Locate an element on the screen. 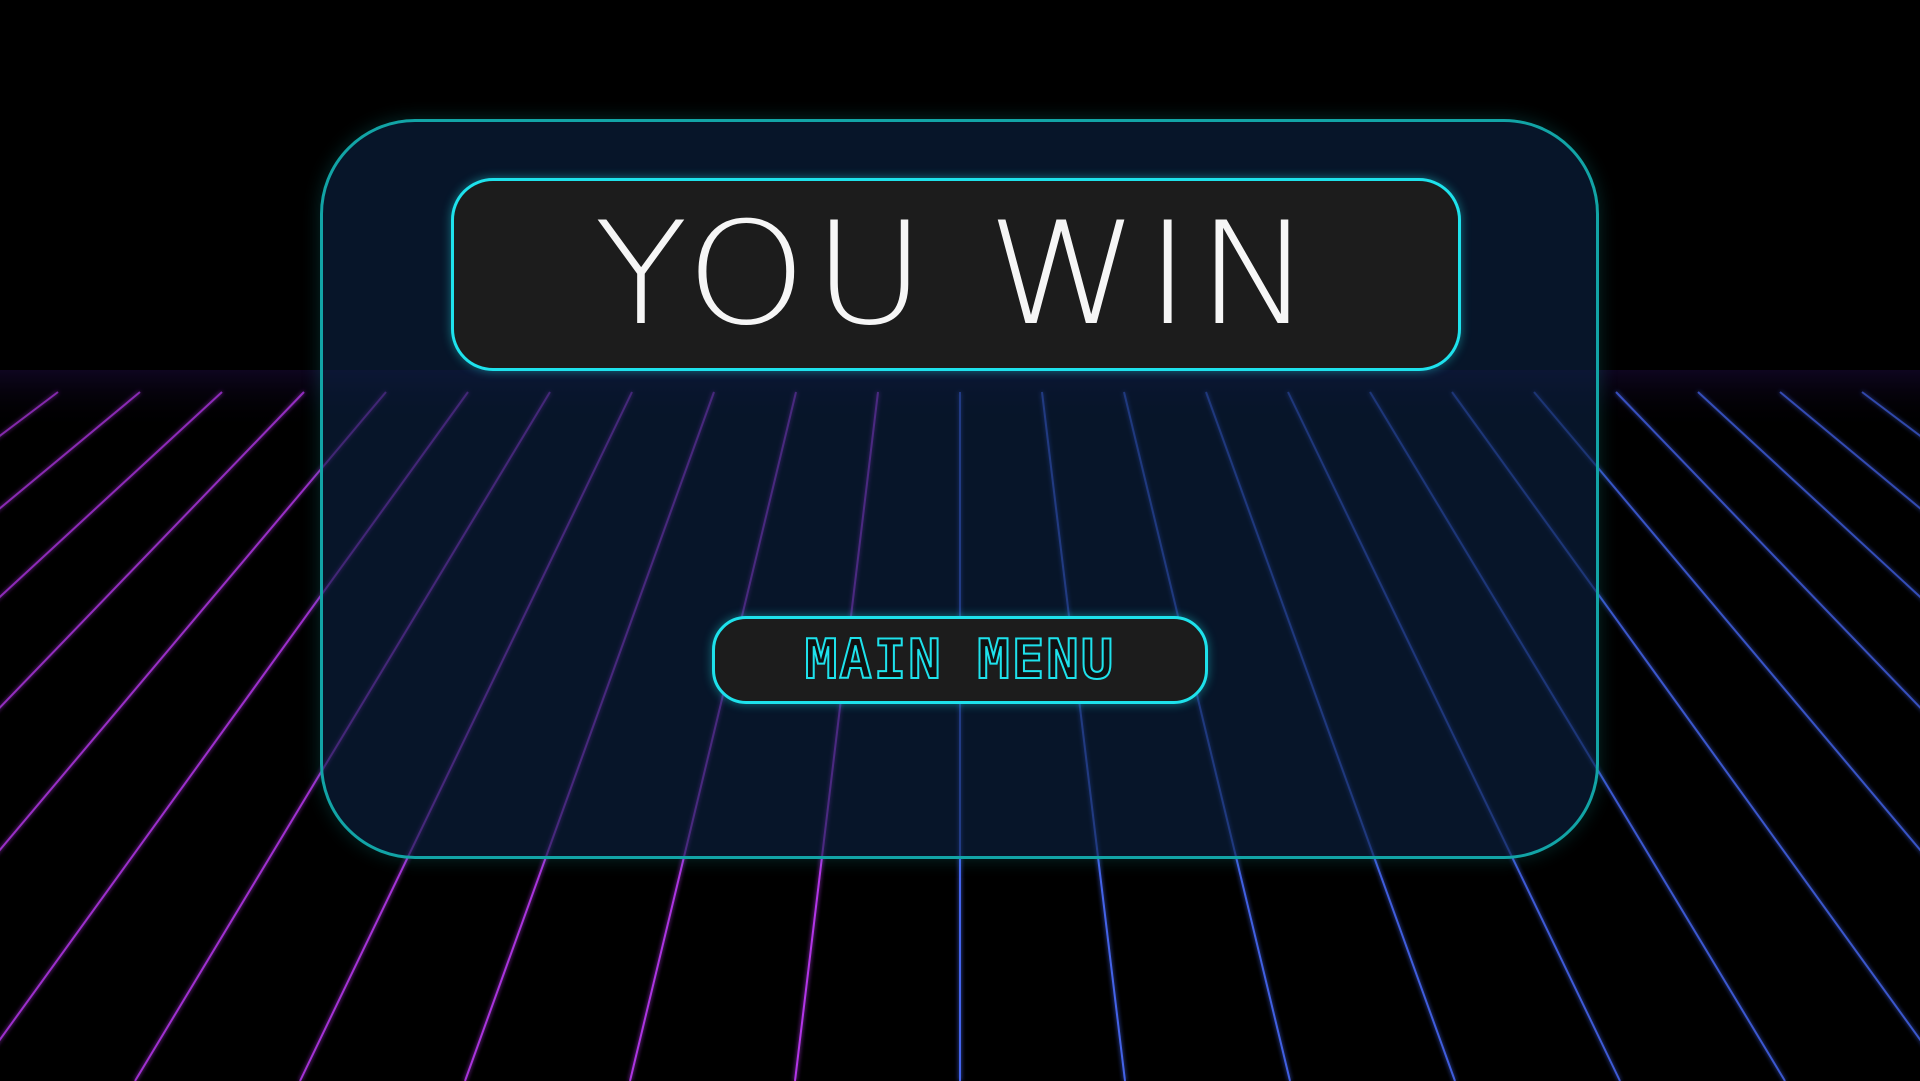 This screenshot has width=1920, height=1081. win-title: YOU WIN is located at coordinates (956, 274).